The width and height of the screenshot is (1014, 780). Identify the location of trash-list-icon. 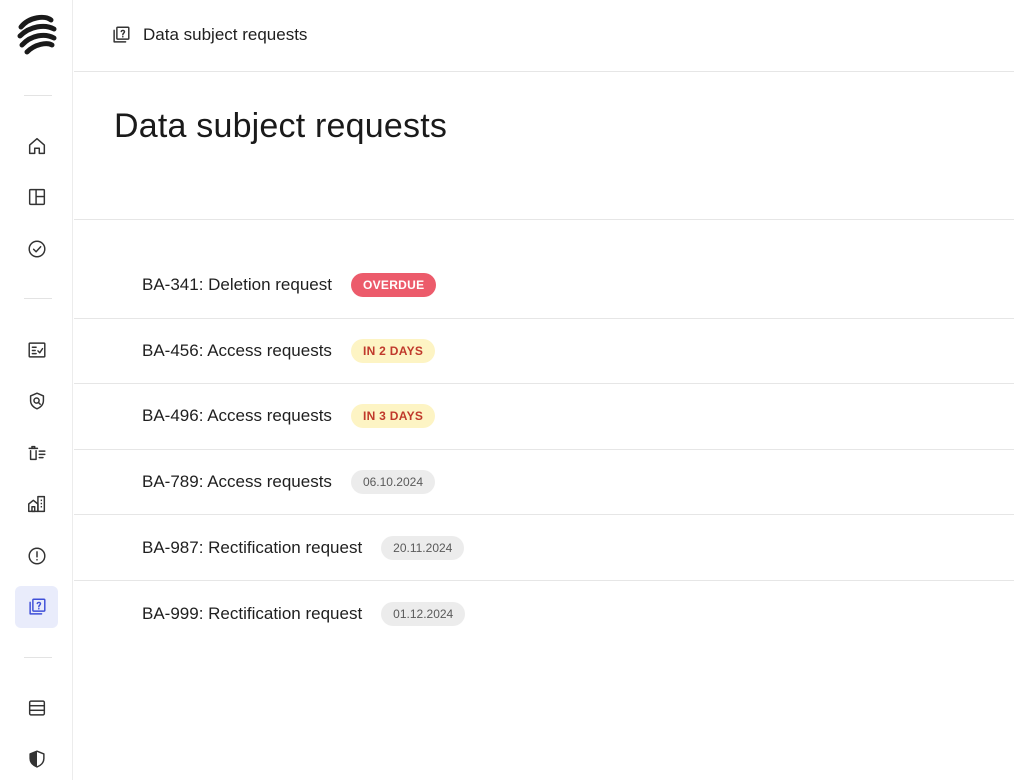
(36, 453).